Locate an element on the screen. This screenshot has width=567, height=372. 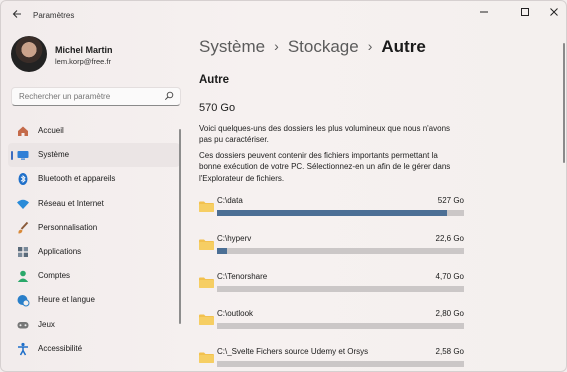
folder-item: C:\data 527 Go is located at coordinates (332, 212).